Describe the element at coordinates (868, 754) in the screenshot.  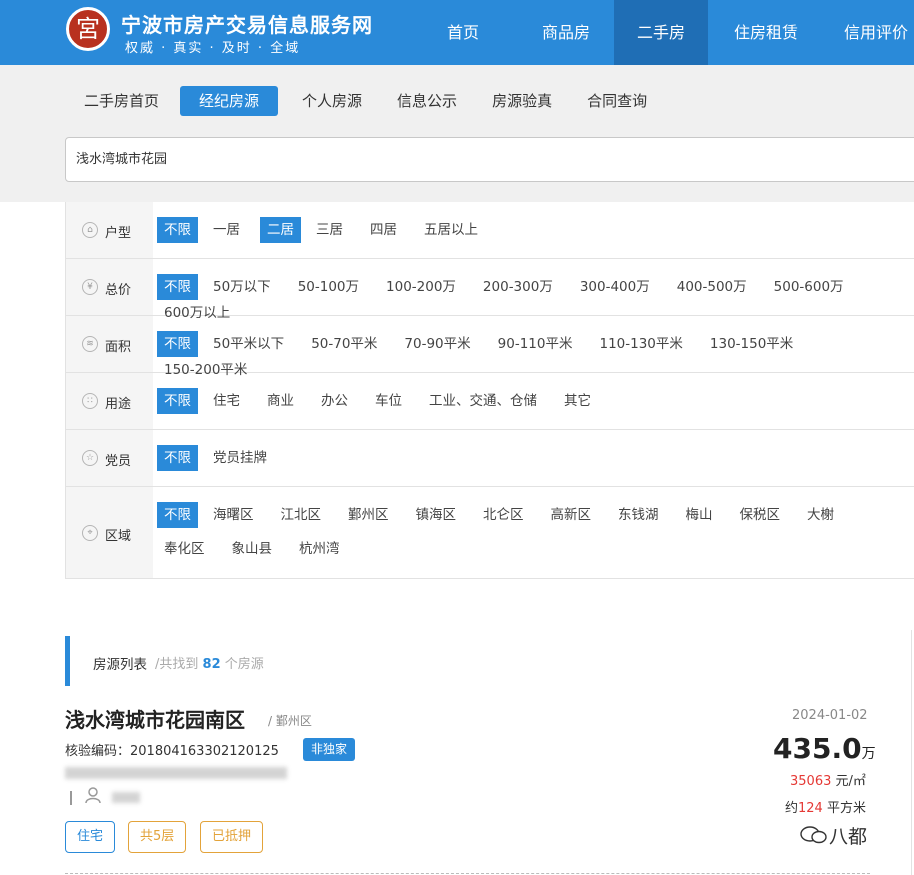
I see `price-unit: 万` at that location.